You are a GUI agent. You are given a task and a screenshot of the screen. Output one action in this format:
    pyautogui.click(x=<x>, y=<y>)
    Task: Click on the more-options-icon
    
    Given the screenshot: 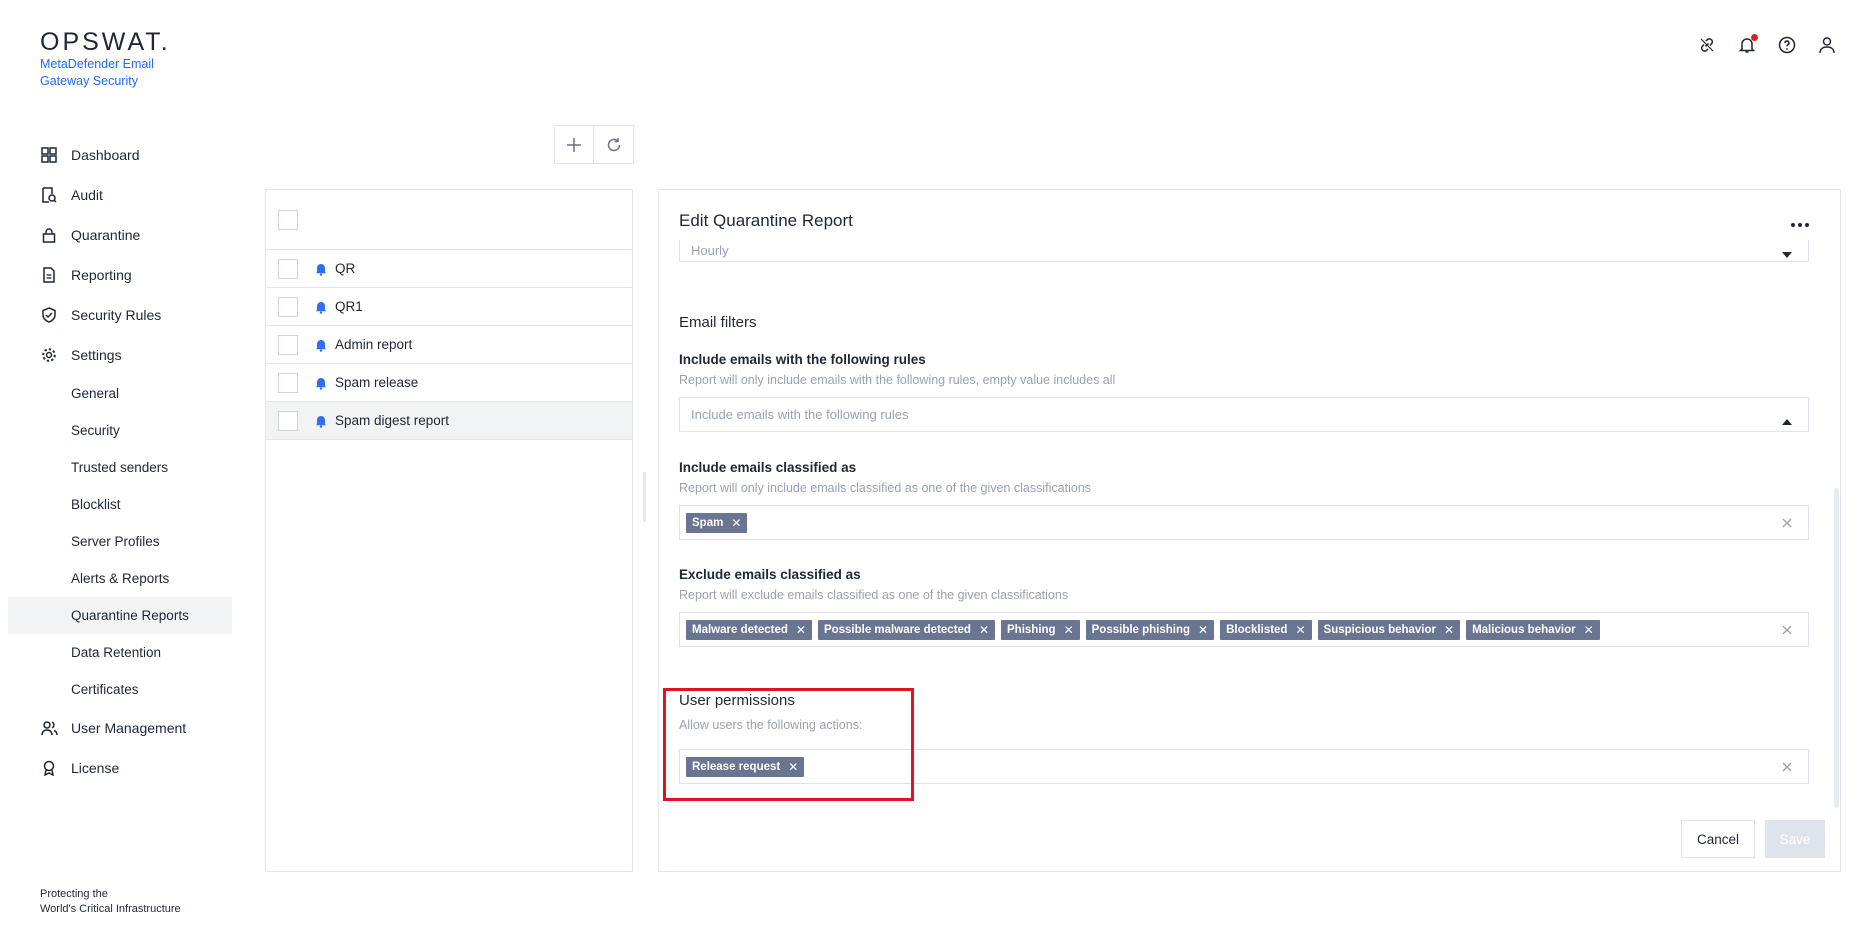 What is the action you would take?
    pyautogui.click(x=1800, y=223)
    